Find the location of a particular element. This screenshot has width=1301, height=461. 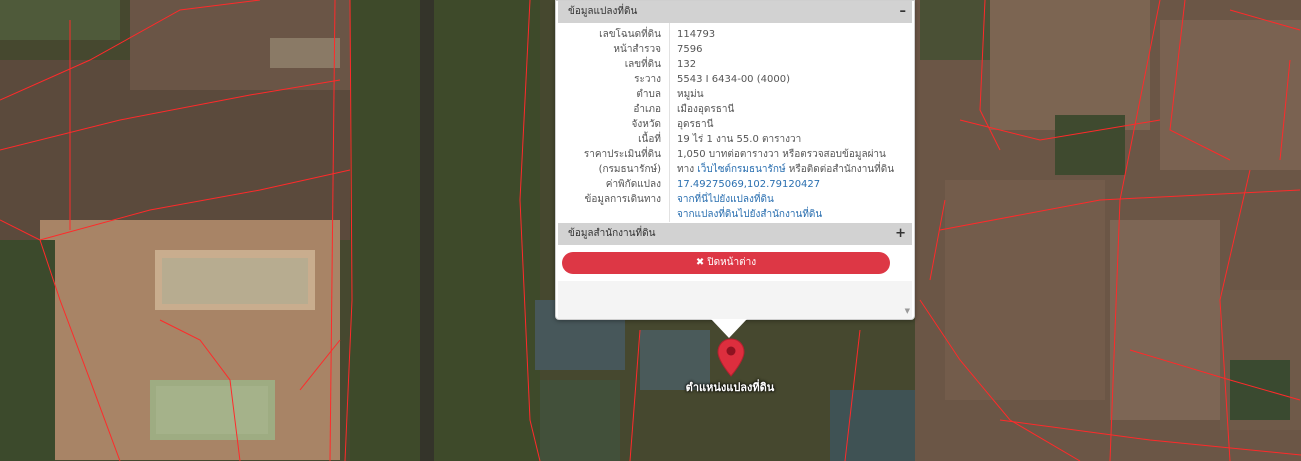

info-value: หมูม่น is located at coordinates (690, 94).